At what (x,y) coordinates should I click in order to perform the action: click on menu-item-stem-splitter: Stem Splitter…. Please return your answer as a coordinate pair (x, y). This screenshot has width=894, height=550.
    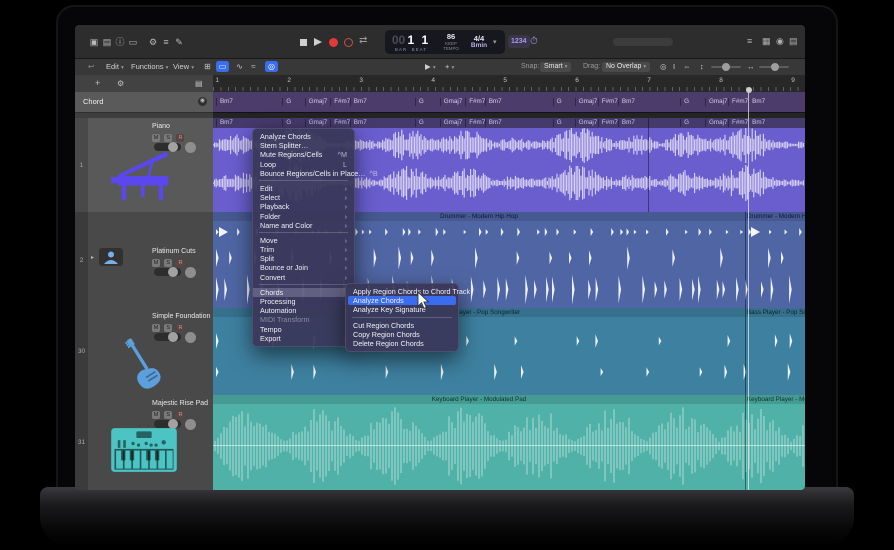
    Looking at the image, I should click on (303, 145).